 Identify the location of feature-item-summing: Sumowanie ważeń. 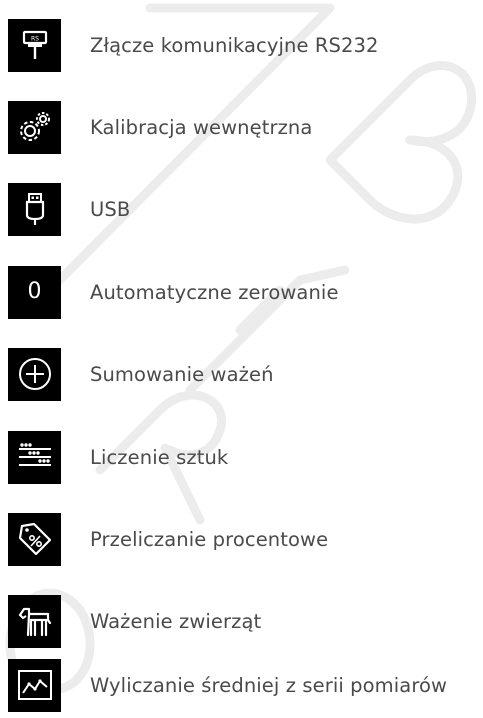
(243, 374).